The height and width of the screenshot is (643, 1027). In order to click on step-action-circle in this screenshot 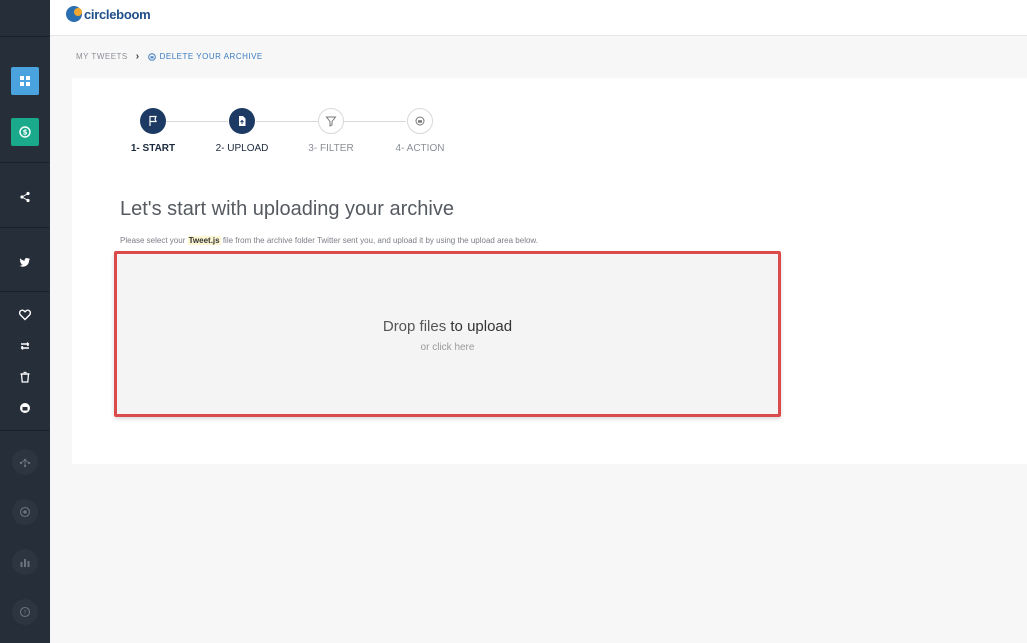, I will do `click(420, 121)`.